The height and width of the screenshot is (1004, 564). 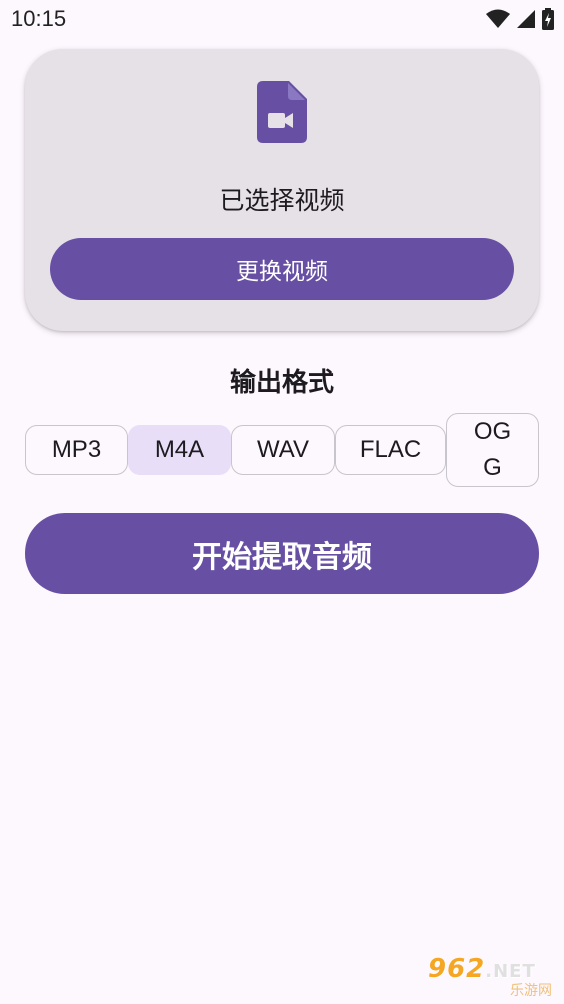 What do you see at coordinates (282, 112) in the screenshot?
I see `video-file-icon` at bounding box center [282, 112].